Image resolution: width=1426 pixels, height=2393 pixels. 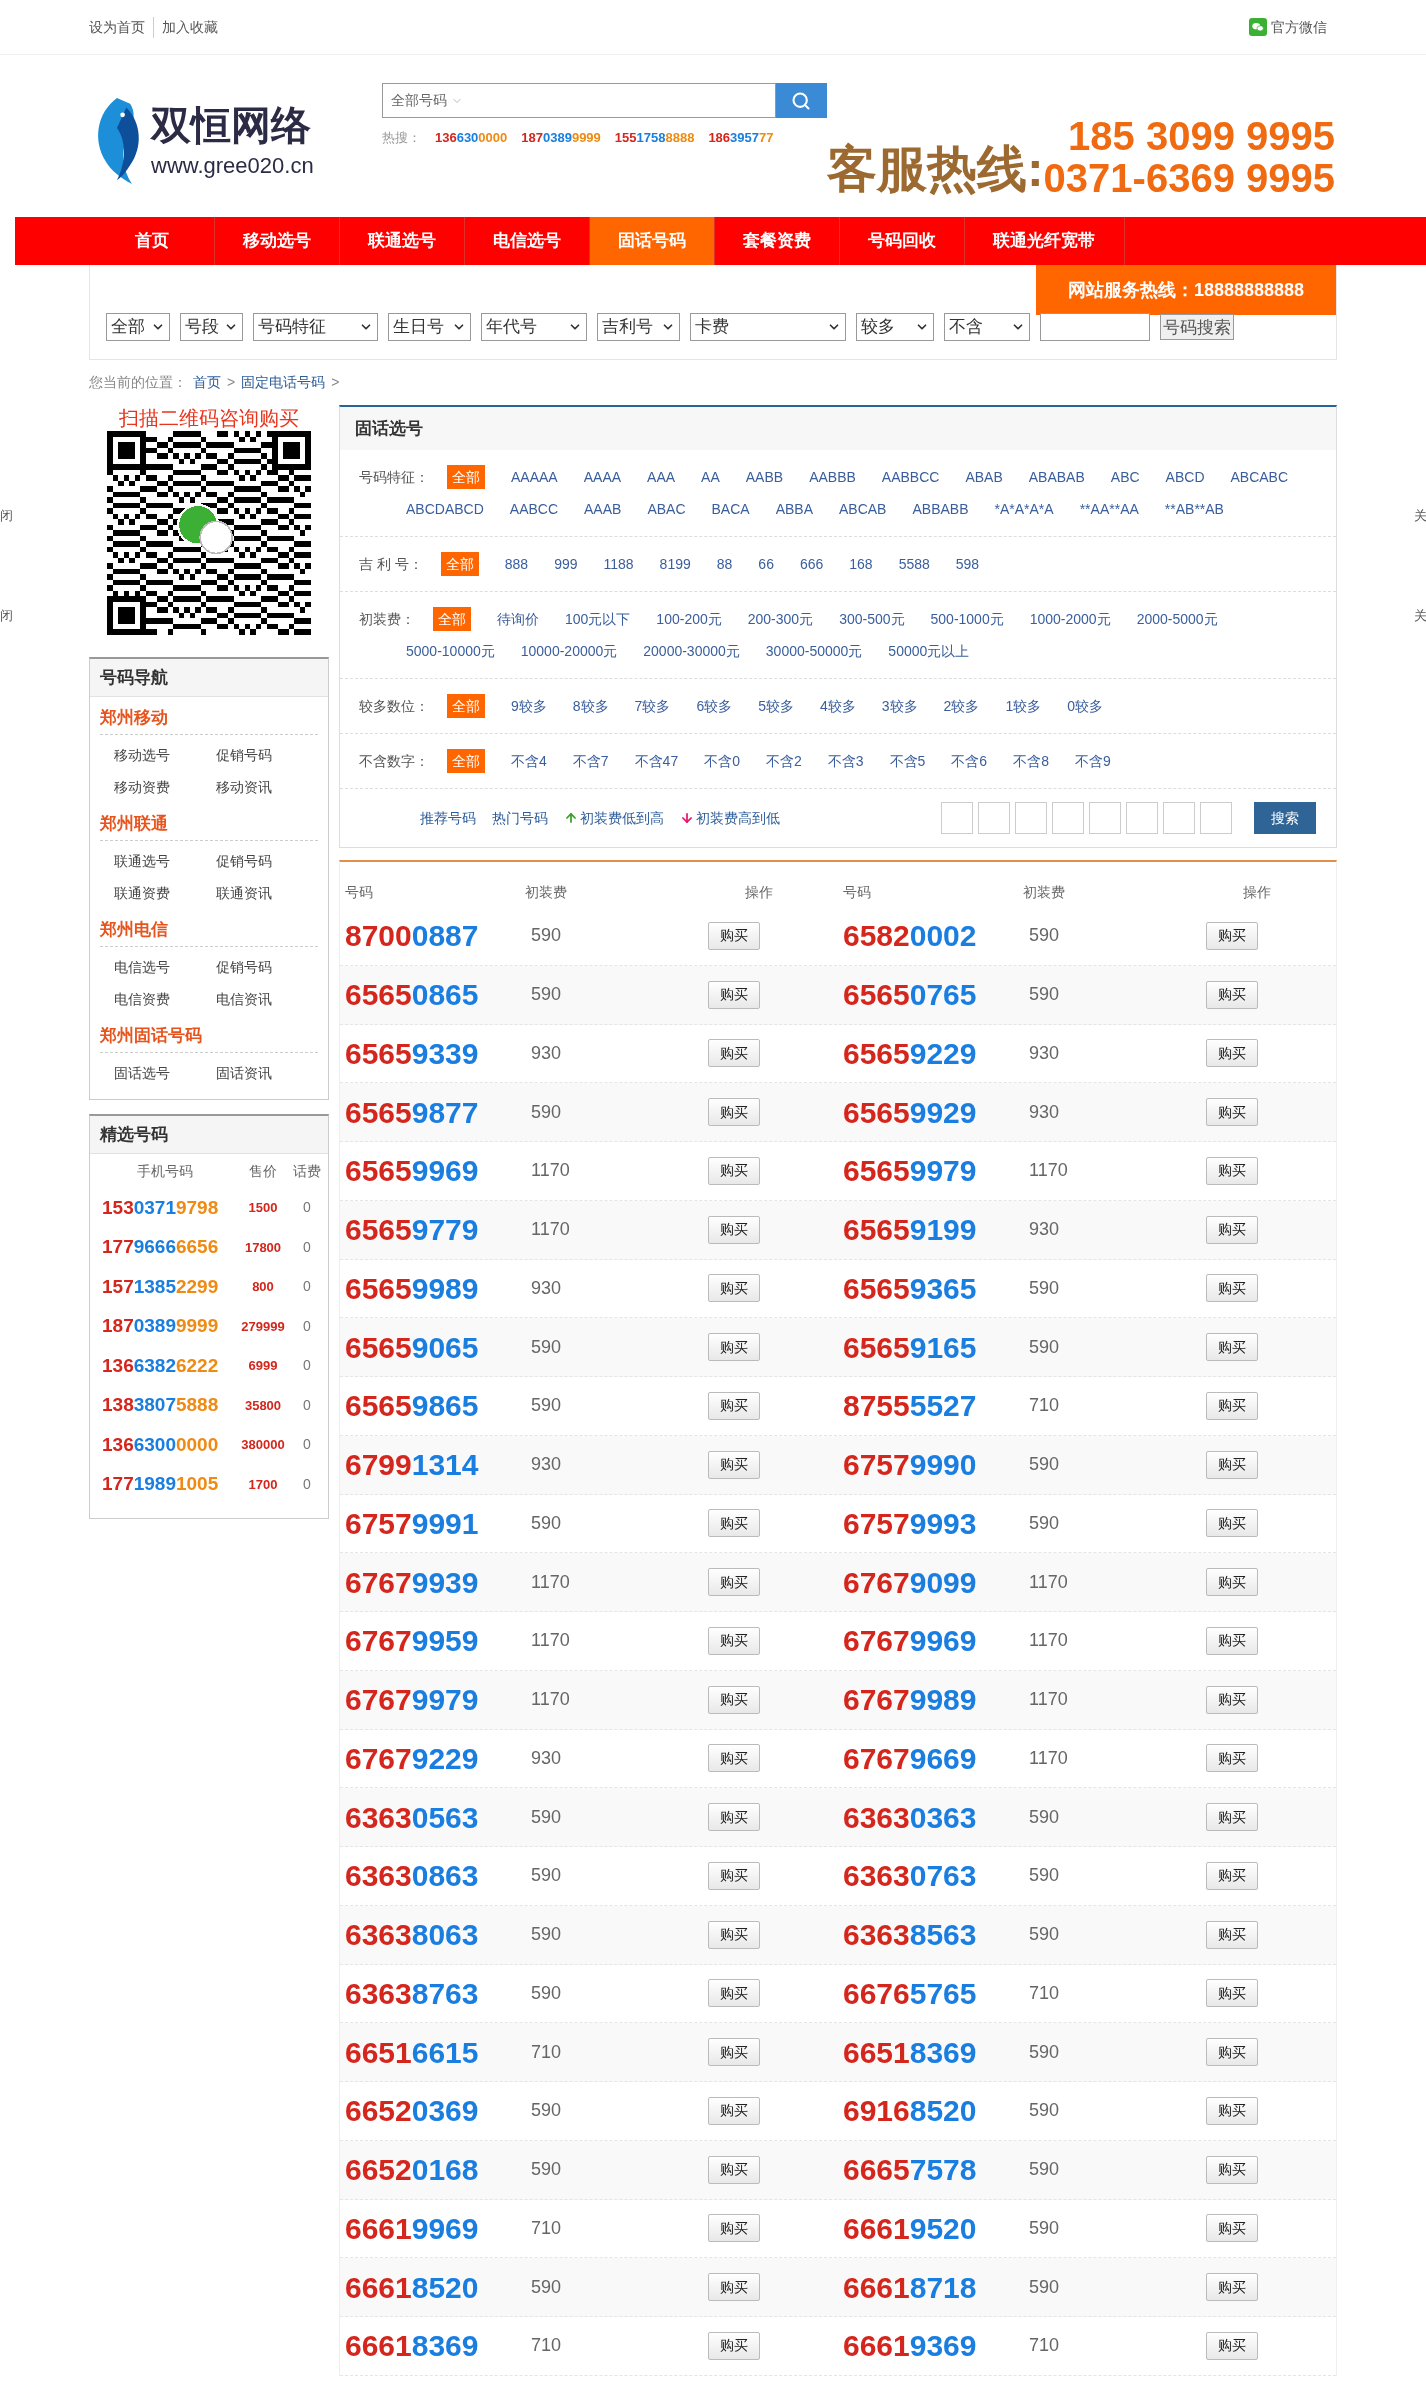 I want to click on close-tab: 闭, so click(x=6, y=516).